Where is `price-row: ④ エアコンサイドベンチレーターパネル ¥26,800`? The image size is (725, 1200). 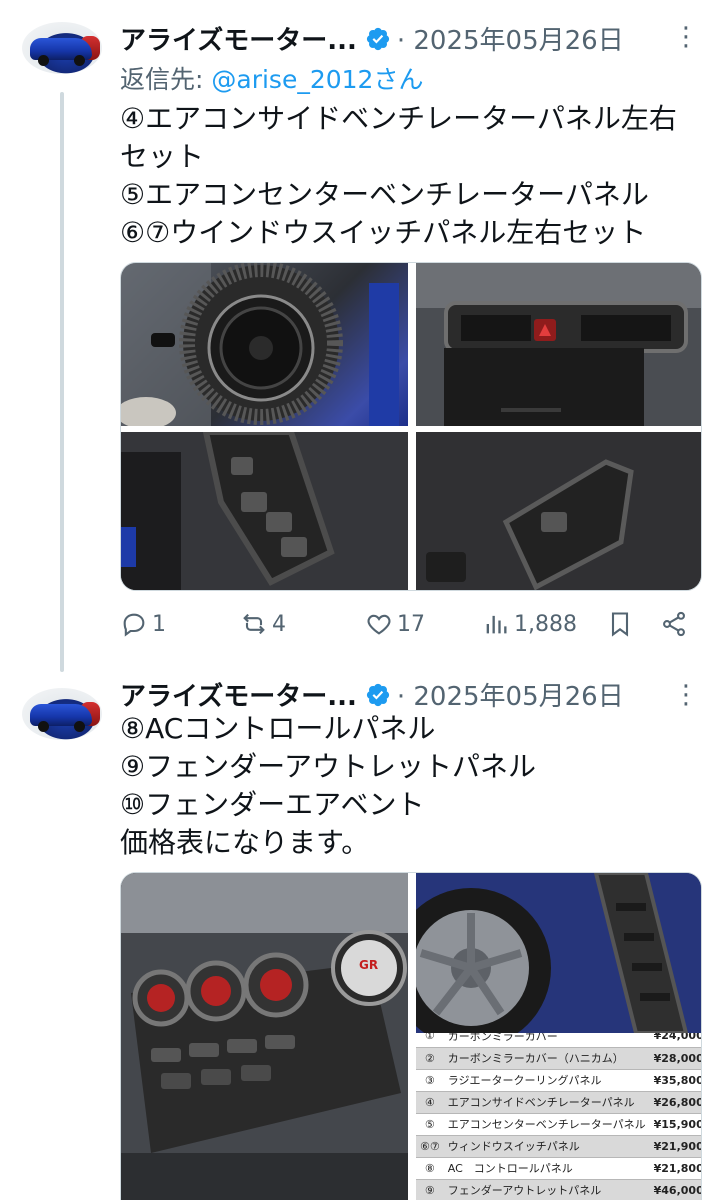
price-row: ④ エアコンサイドベンチレーターパネル ¥26,800 is located at coordinates (558, 1102).